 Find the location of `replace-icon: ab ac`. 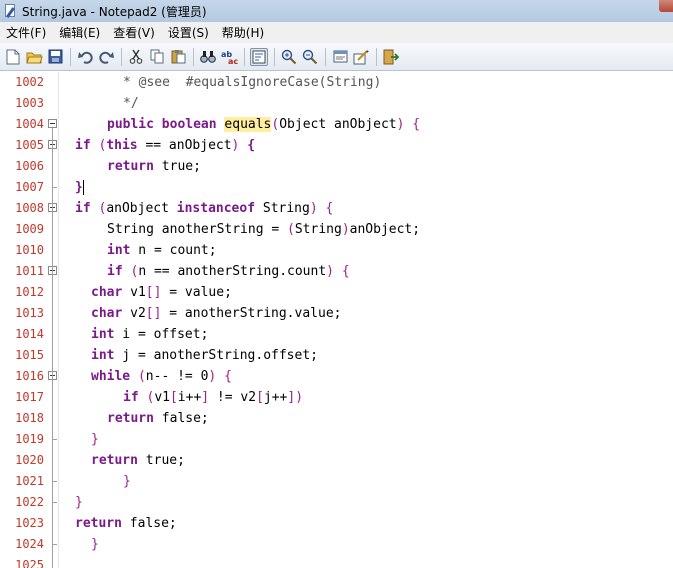

replace-icon: ab ac is located at coordinates (229, 57).